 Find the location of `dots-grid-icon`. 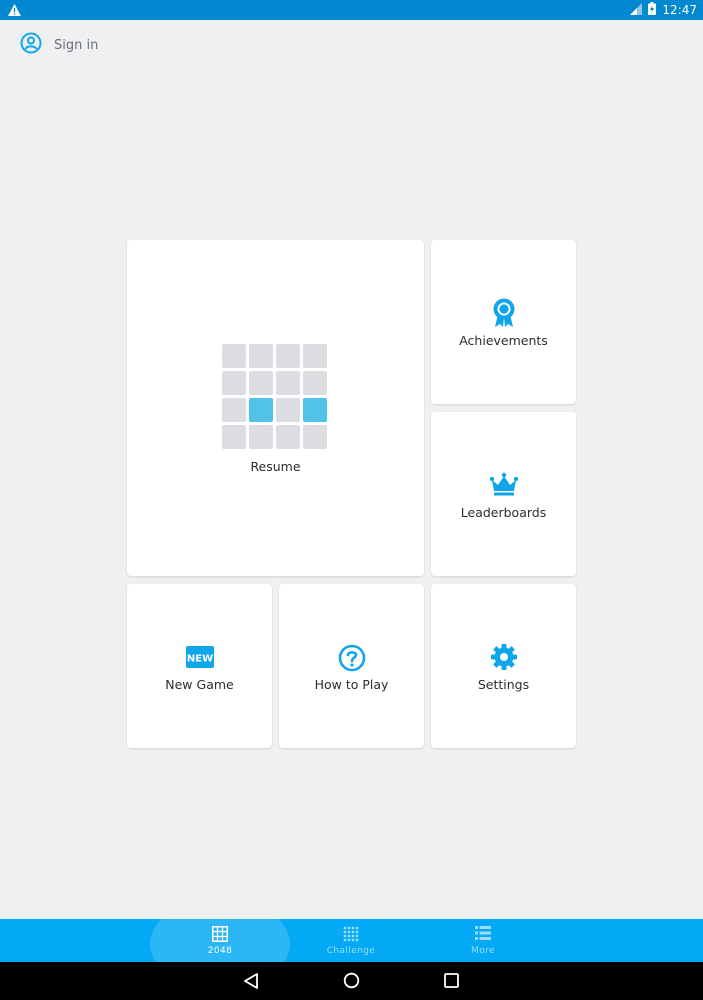

dots-grid-icon is located at coordinates (351, 936).